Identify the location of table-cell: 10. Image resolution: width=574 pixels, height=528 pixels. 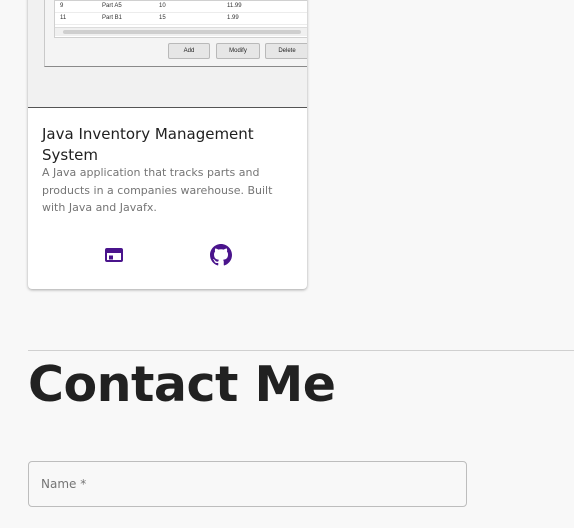
(162, 6).